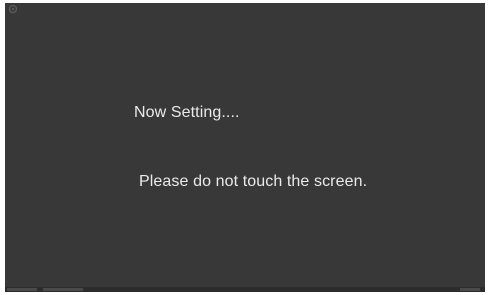 The width and height of the screenshot is (489, 295). Describe the element at coordinates (253, 181) in the screenshot. I see `do-not-touch-message: Please do not touch the screen.` at that location.